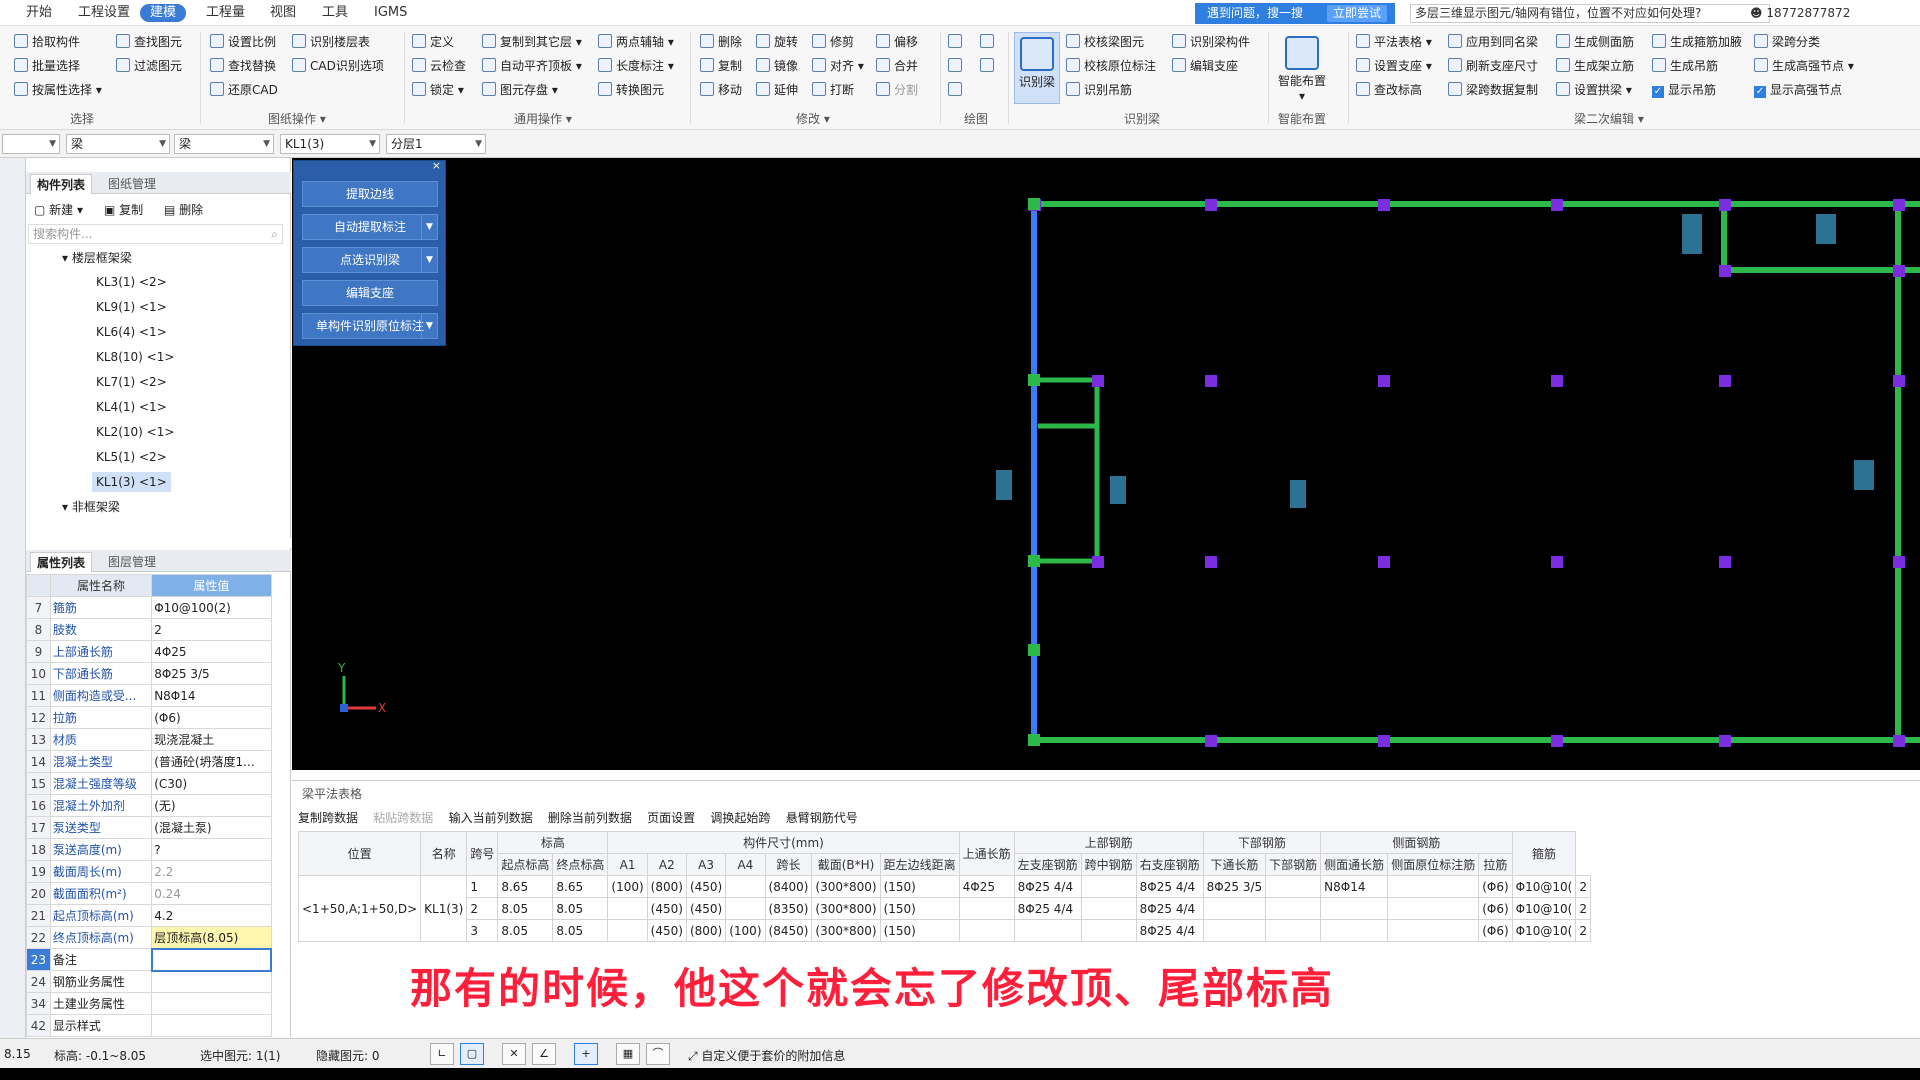 The width and height of the screenshot is (1920, 1080). What do you see at coordinates (1205, 66) in the screenshot?
I see `edit-support-button: 编辑支座` at bounding box center [1205, 66].